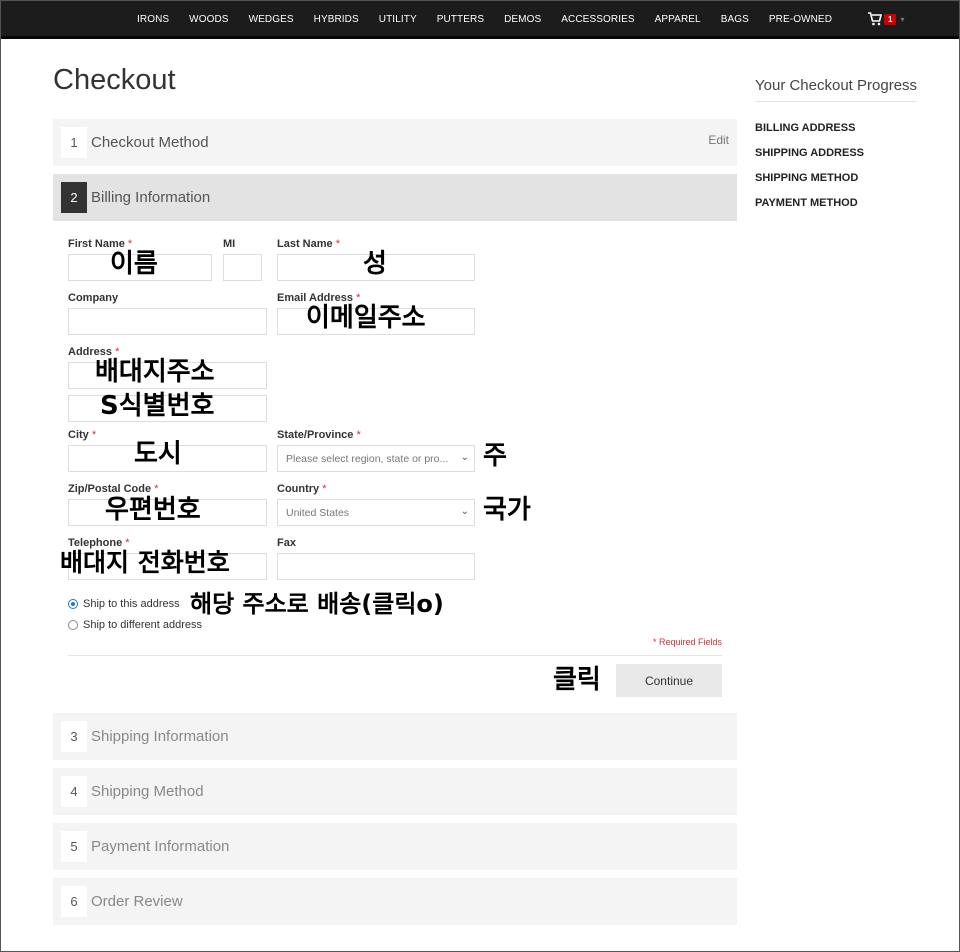 The height and width of the screenshot is (952, 960). What do you see at coordinates (810, 153) in the screenshot?
I see `progress-item-shipping-address: SHIPPING ADDRESS` at bounding box center [810, 153].